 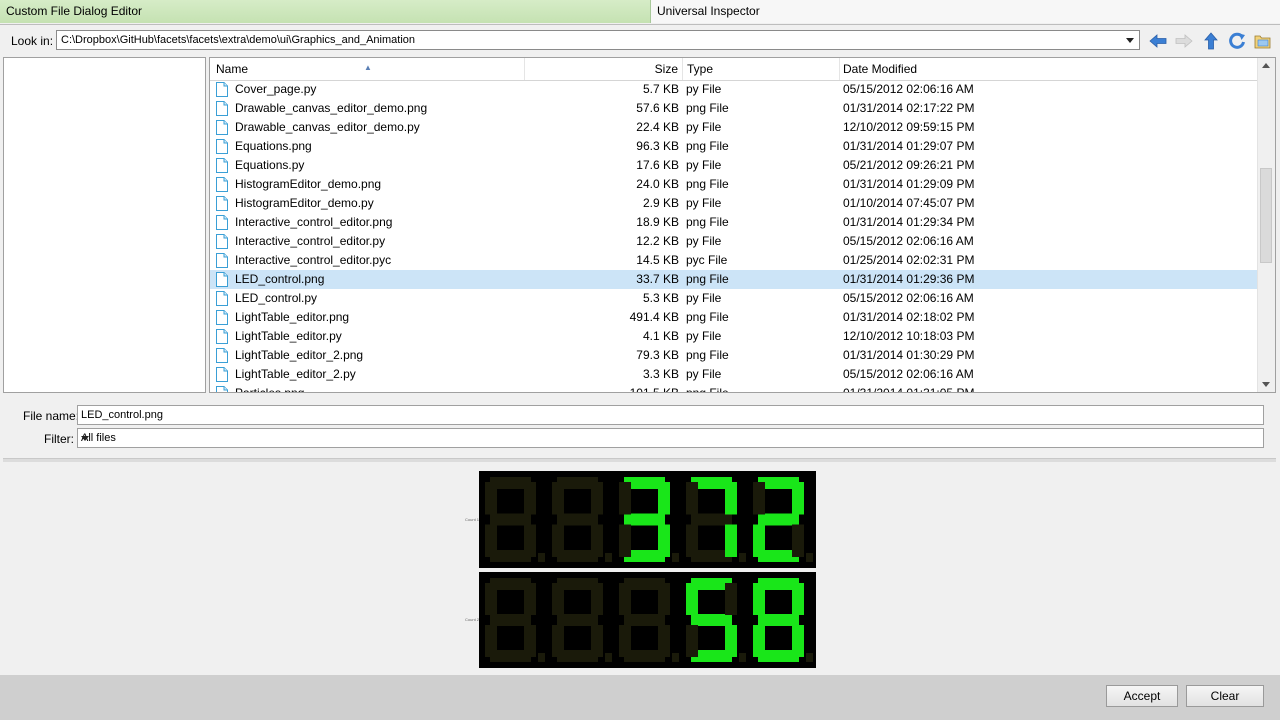 I want to click on file-name: Equations.png, so click(x=273, y=146).